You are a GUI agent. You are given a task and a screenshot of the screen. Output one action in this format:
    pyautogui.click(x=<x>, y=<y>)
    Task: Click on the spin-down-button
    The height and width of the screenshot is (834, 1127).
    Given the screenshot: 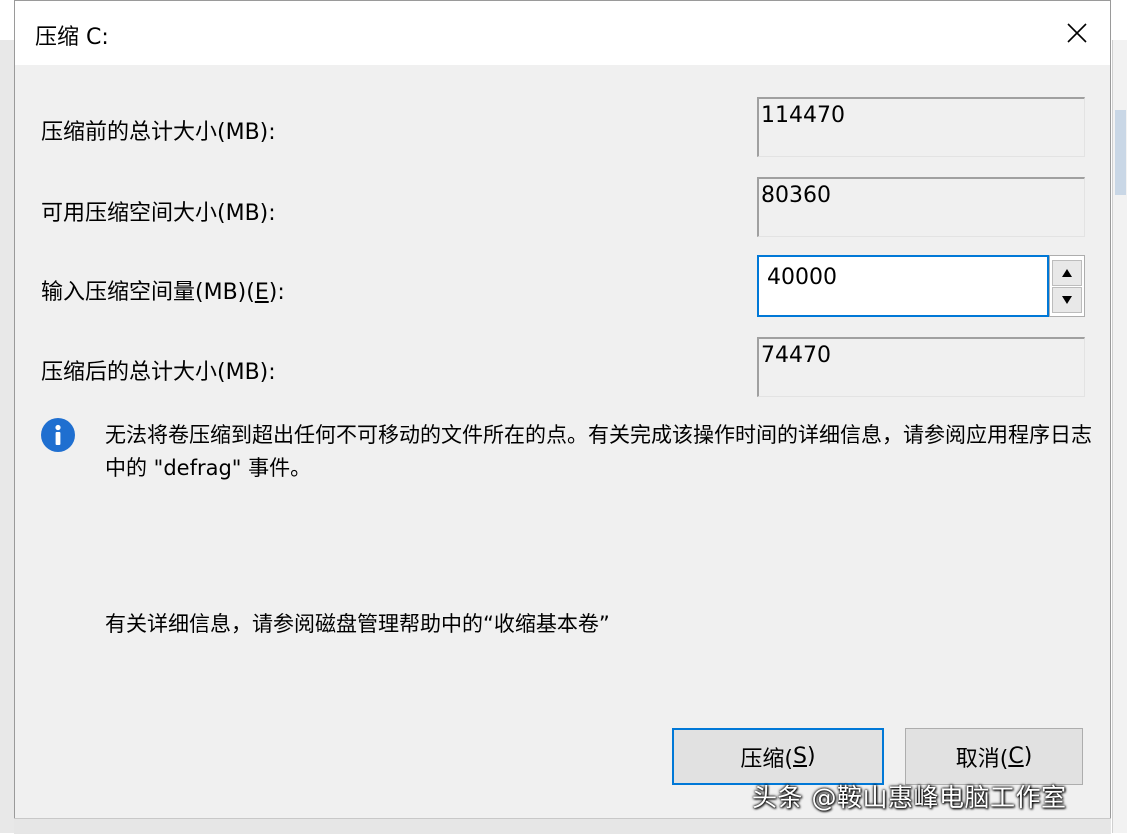 What is the action you would take?
    pyautogui.click(x=1067, y=300)
    